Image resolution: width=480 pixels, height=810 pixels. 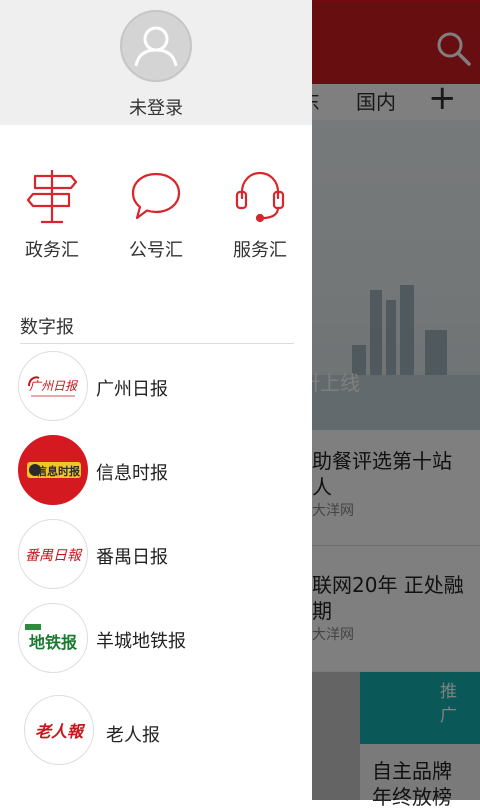 I want to click on service-label: 政务汇, so click(x=52, y=250).